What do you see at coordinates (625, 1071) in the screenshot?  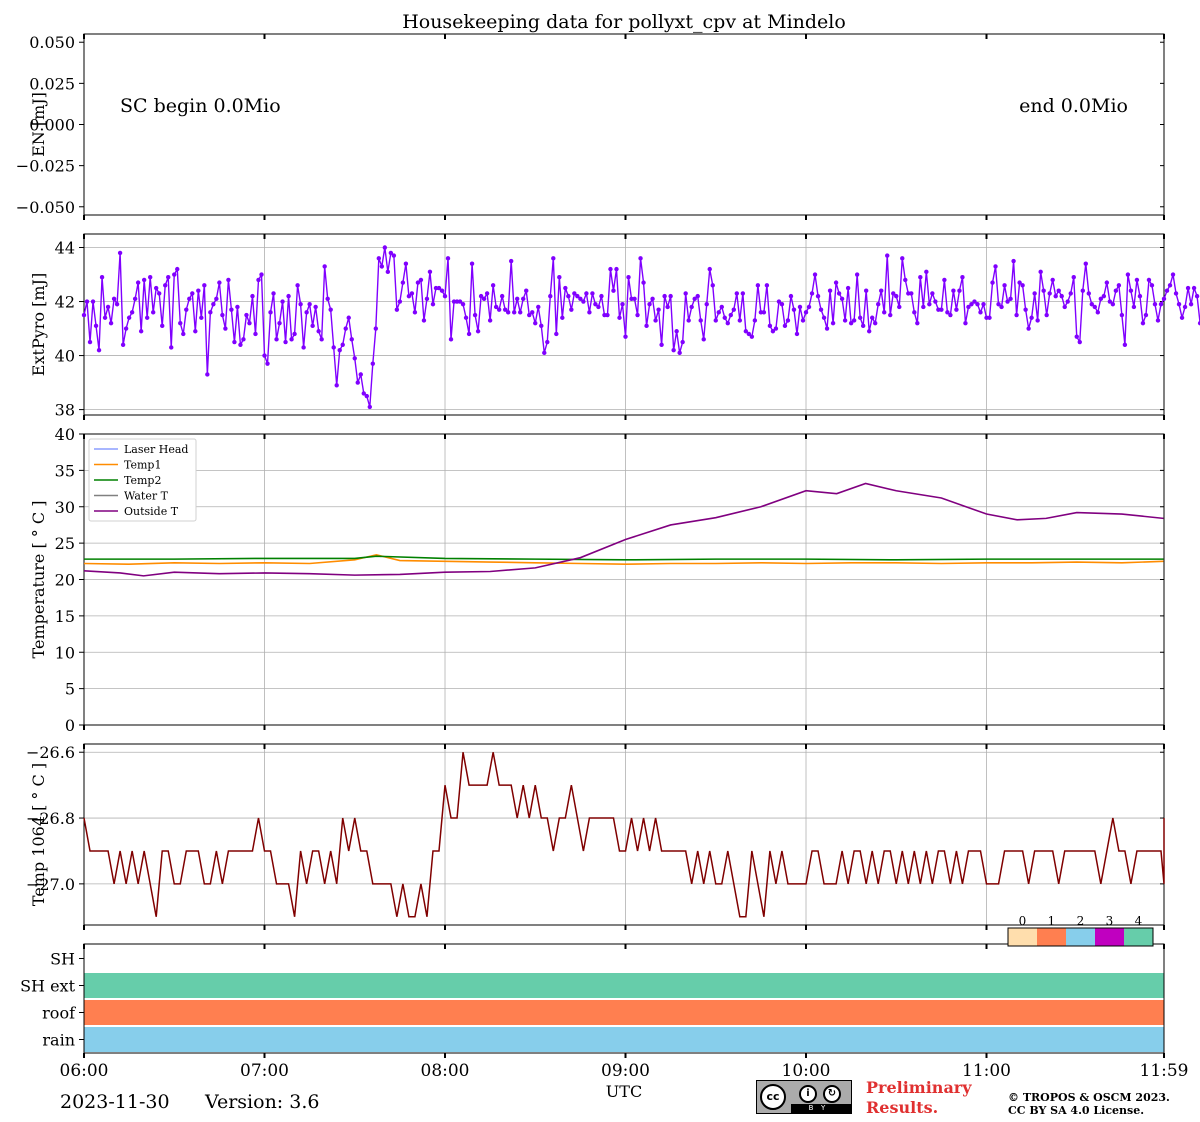 I see `x-tick-label: 09:00` at bounding box center [625, 1071].